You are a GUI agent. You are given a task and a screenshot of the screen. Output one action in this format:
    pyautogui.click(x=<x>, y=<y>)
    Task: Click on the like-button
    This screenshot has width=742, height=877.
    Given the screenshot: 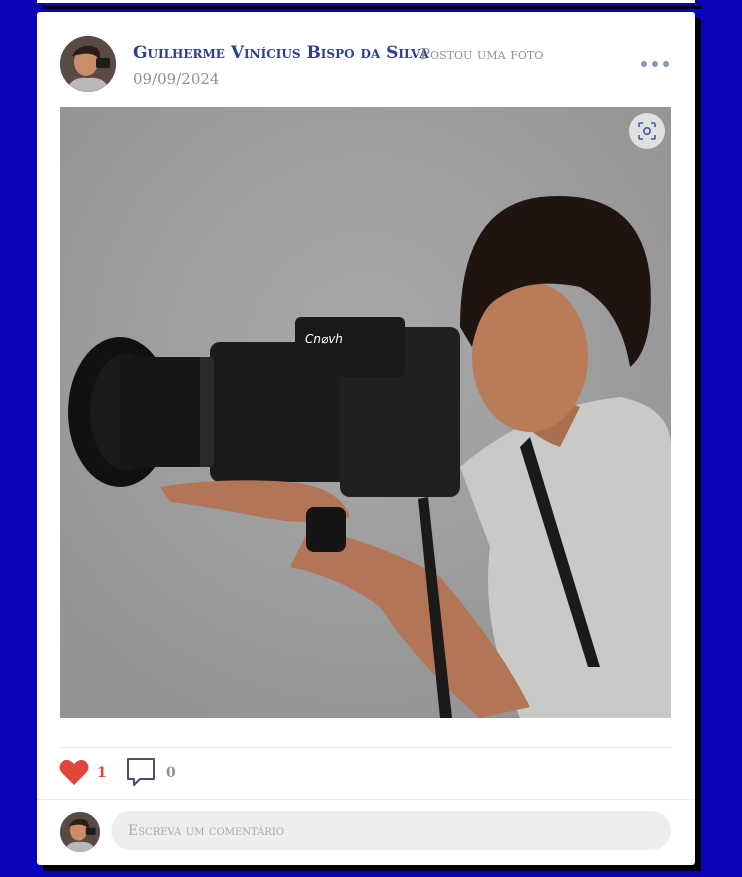 What is the action you would take?
    pyautogui.click(x=74, y=772)
    